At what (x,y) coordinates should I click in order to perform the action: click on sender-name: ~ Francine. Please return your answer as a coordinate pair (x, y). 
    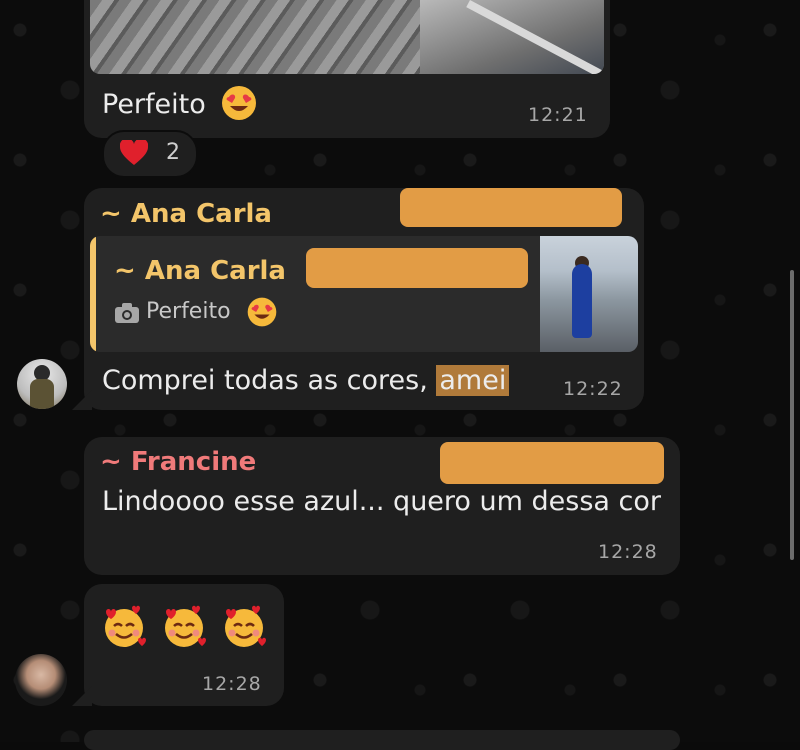
    Looking at the image, I should click on (178, 462).